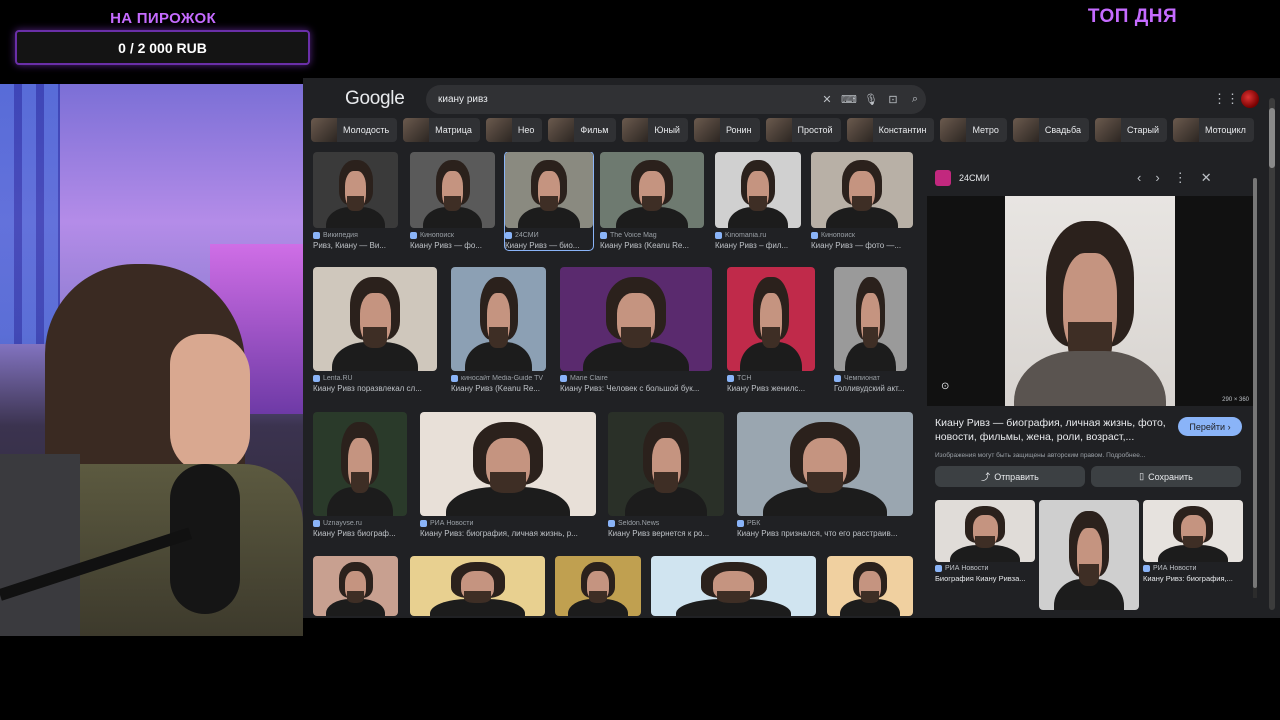 Image resolution: width=1280 pixels, height=720 pixels. Describe the element at coordinates (1050, 130) in the screenshot. I see `filter-chip: Свадьба` at that location.